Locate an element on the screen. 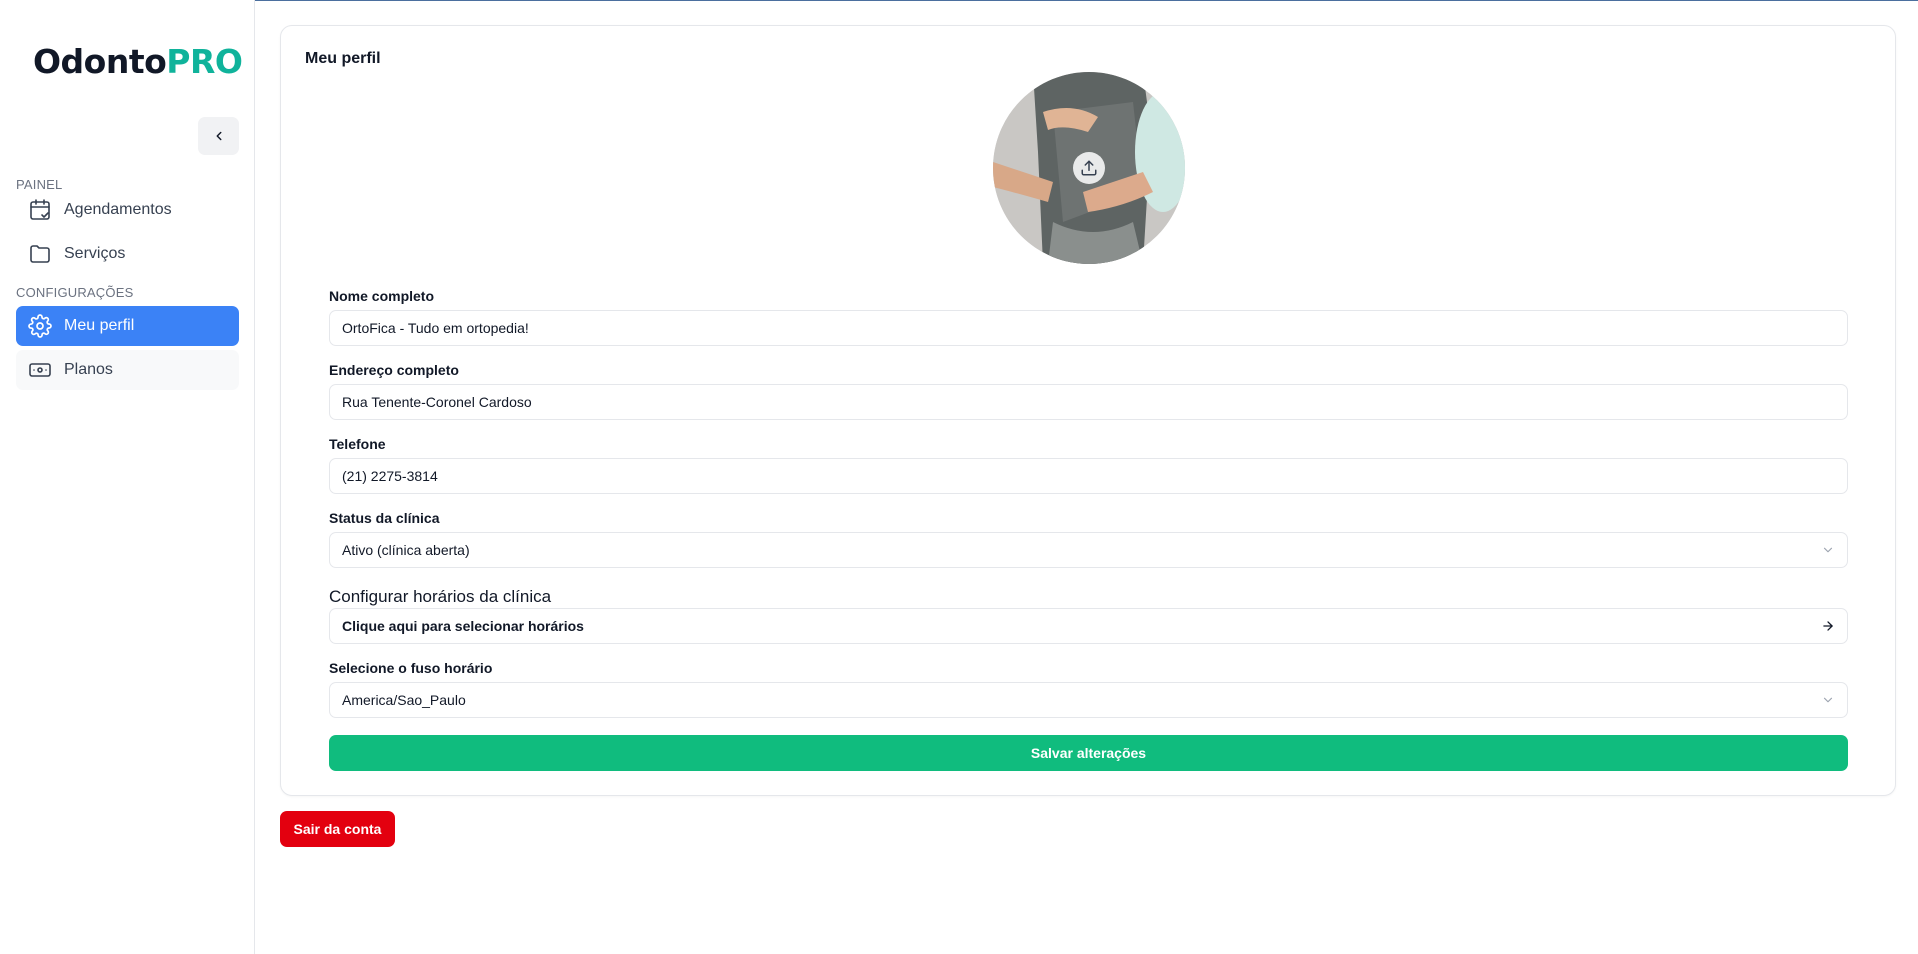 The width and height of the screenshot is (1918, 954). address-label: Endereço completo is located at coordinates (394, 370).